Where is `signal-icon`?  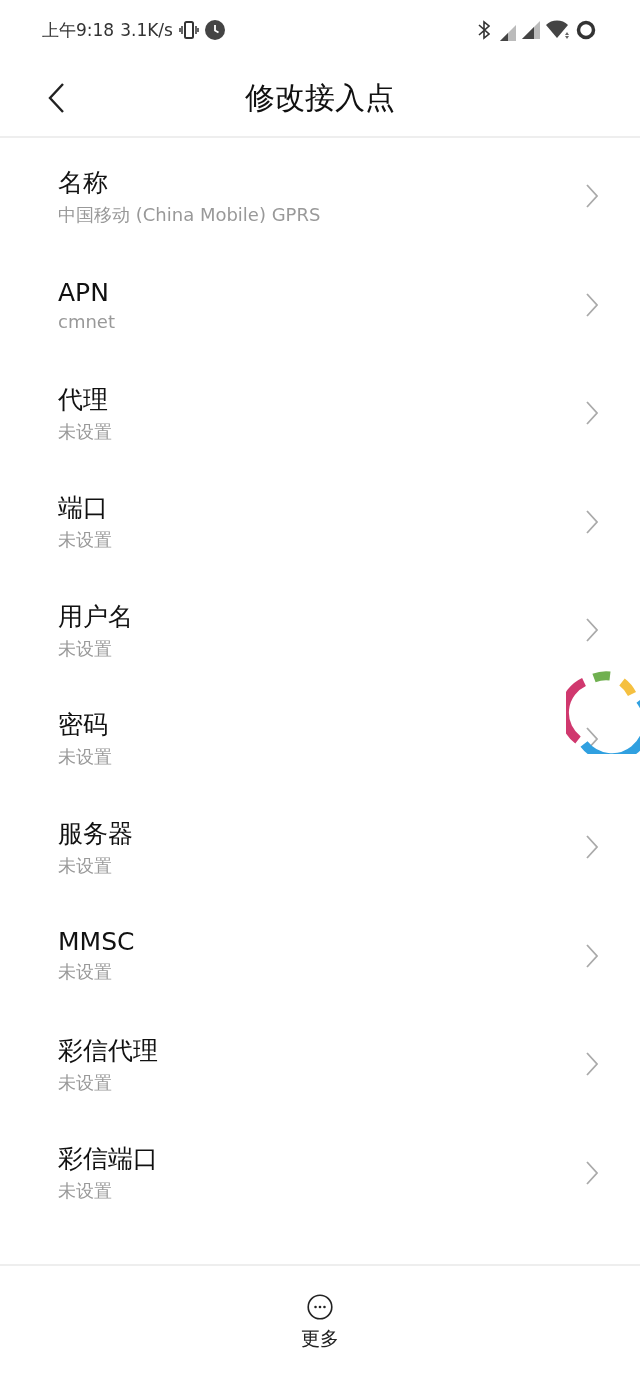
signal-icon is located at coordinates (531, 30).